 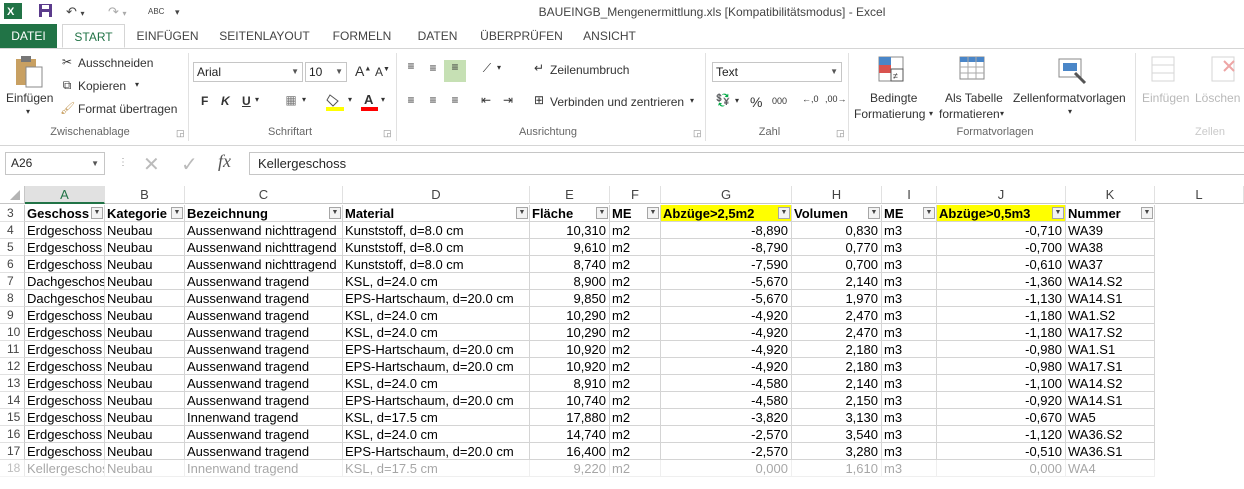 What do you see at coordinates (1110, 230) in the screenshot?
I see `table-cell: WA39` at bounding box center [1110, 230].